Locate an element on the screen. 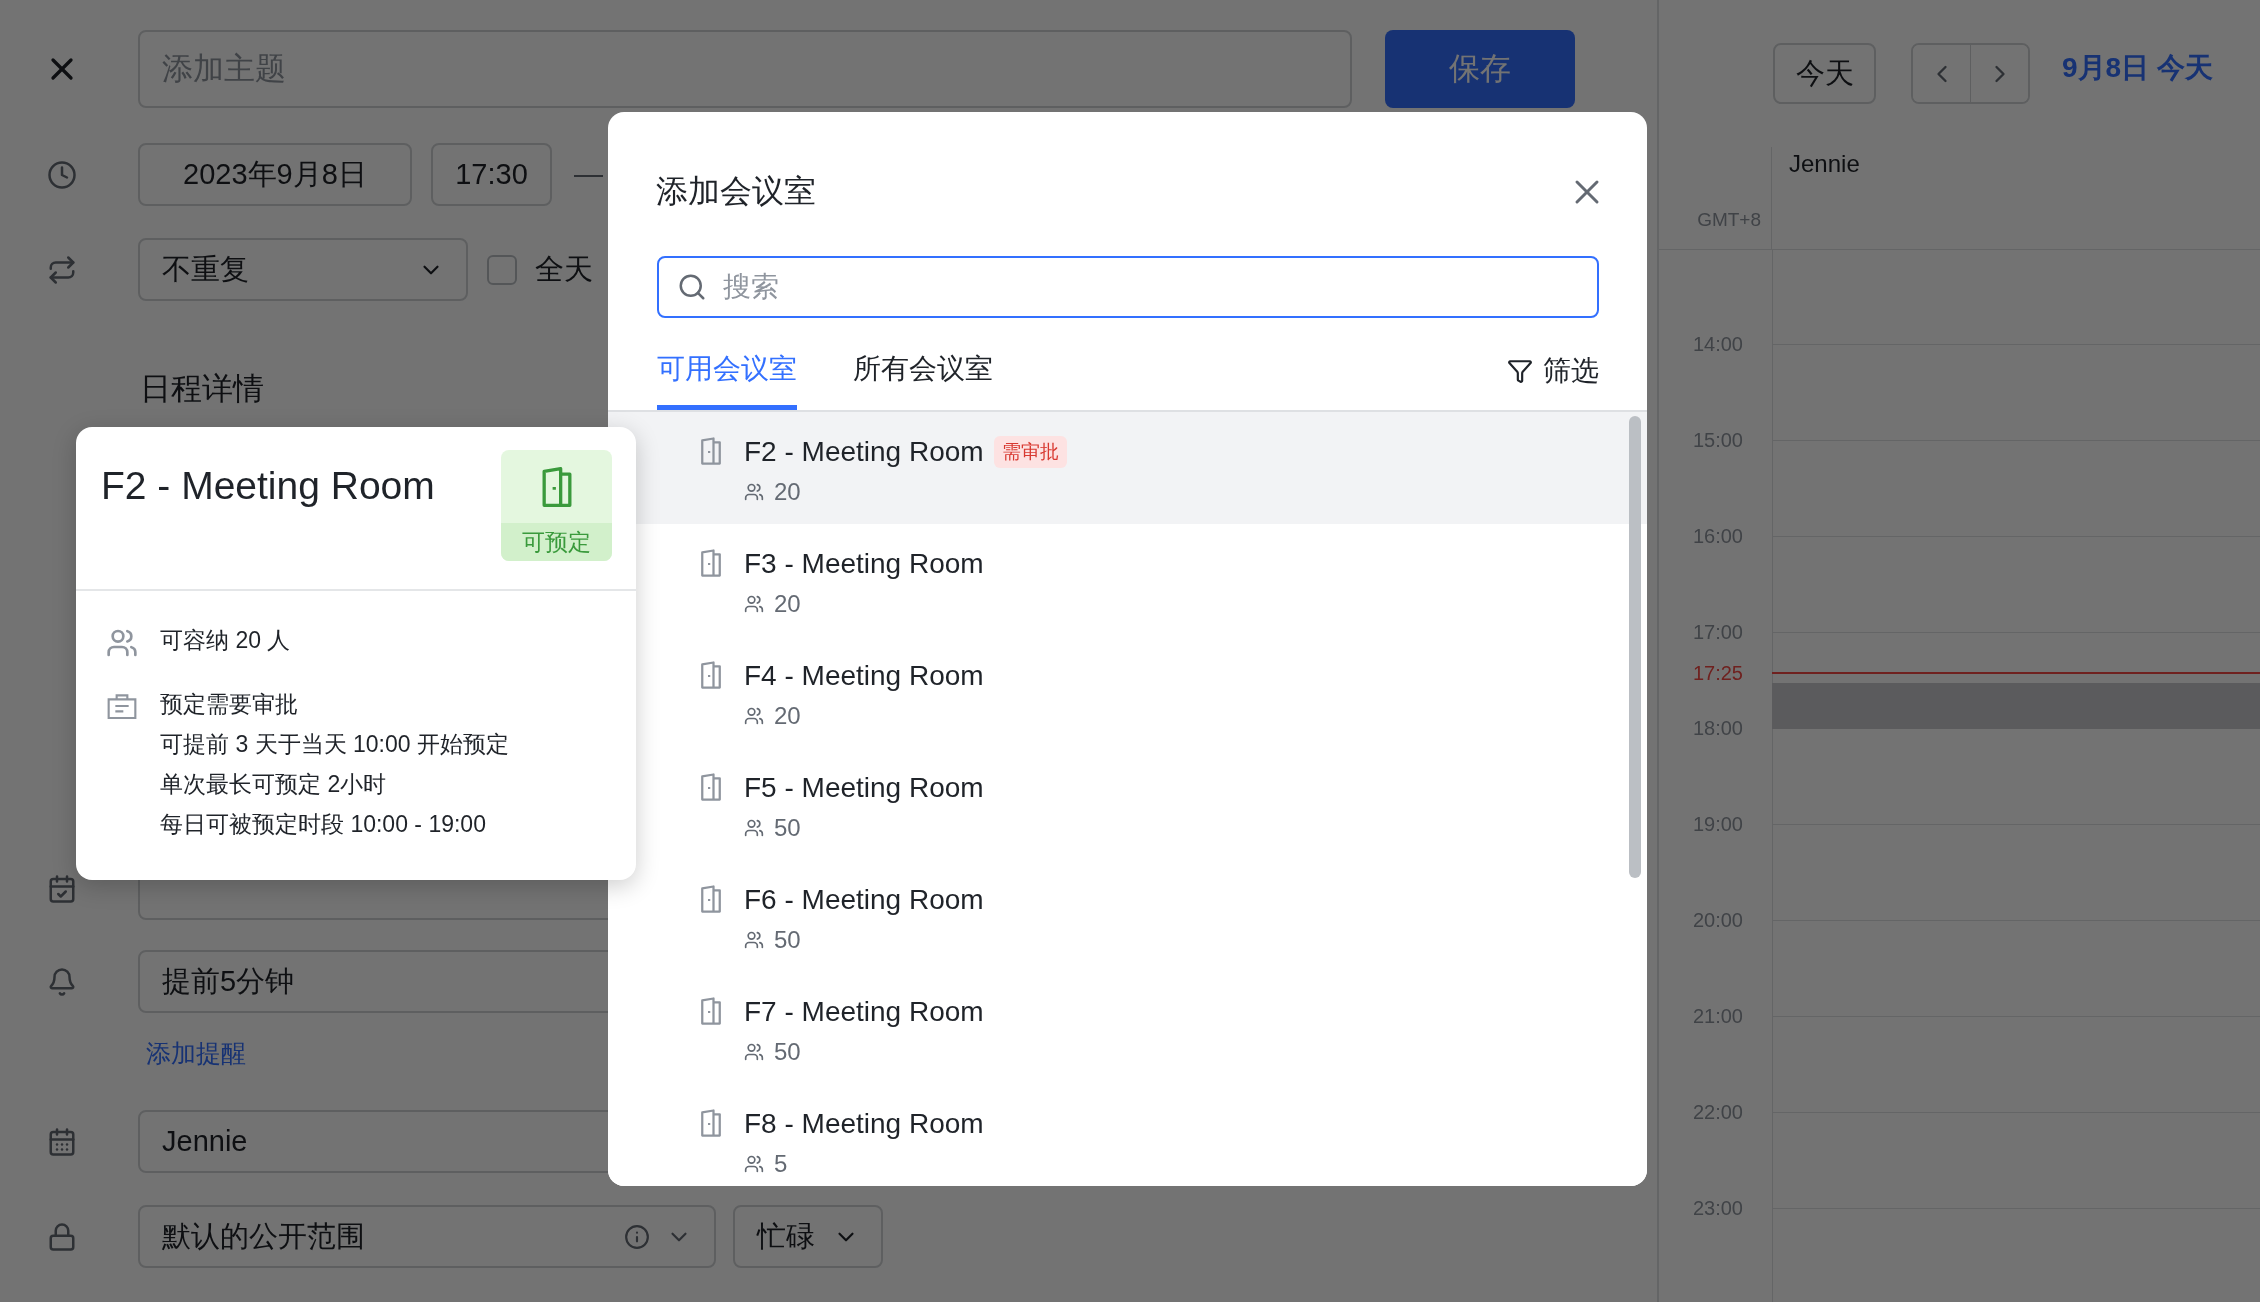 This screenshot has height=1302, width=2260. time-field: 17:30 is located at coordinates (491, 174).